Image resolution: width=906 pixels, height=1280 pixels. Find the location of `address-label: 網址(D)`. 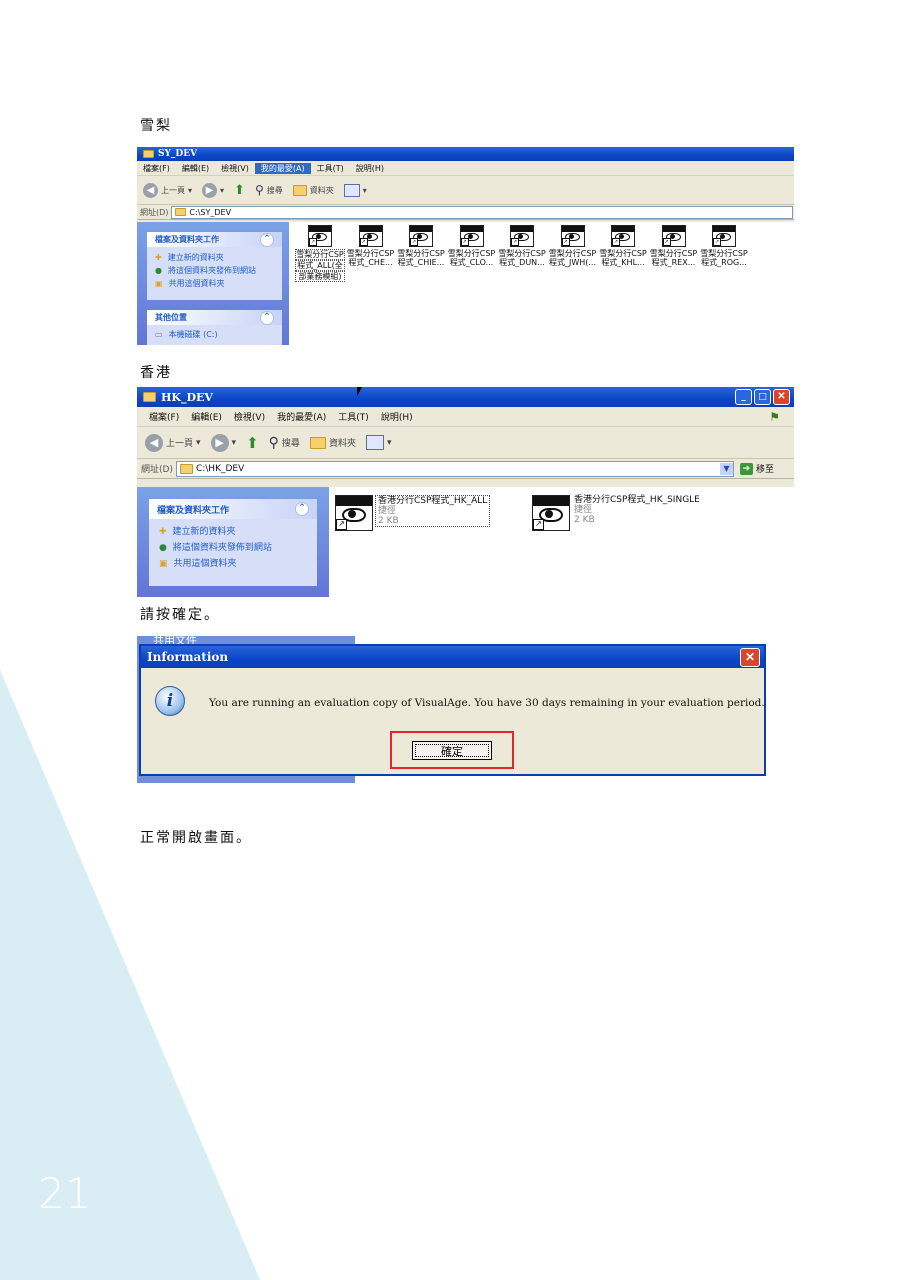

address-label: 網址(D) is located at coordinates (157, 470).